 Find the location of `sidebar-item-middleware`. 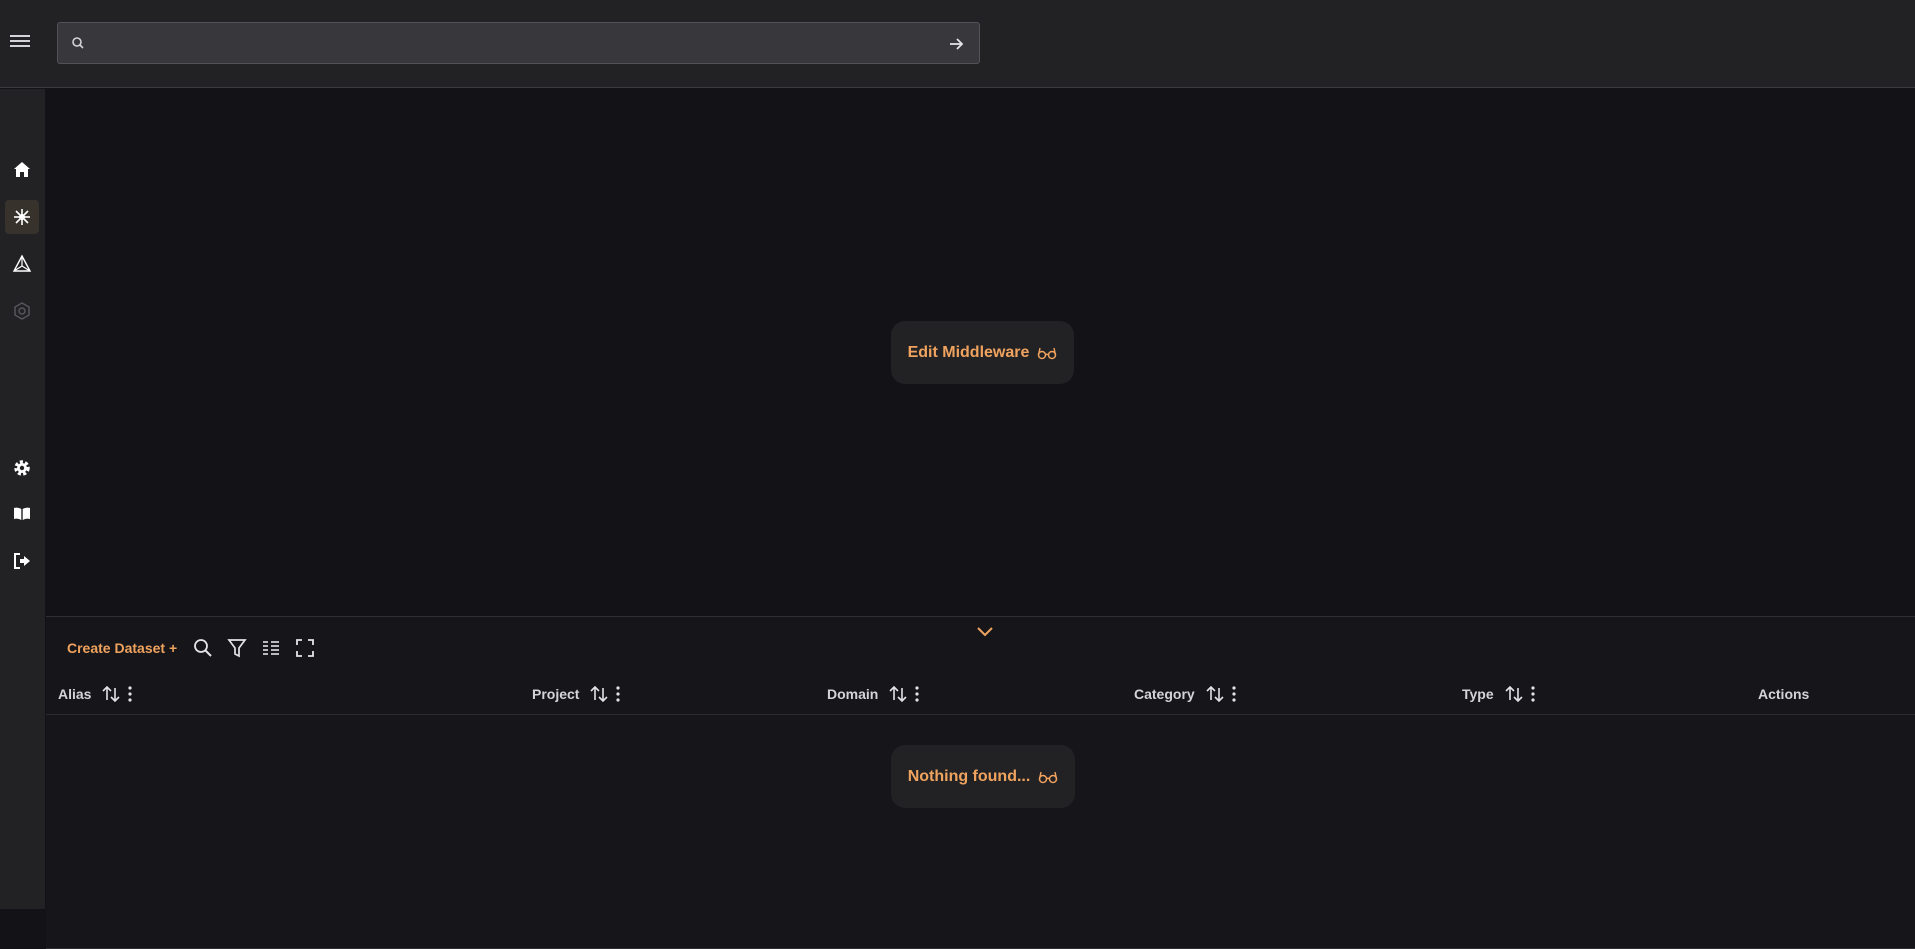

sidebar-item-middleware is located at coordinates (22, 217).